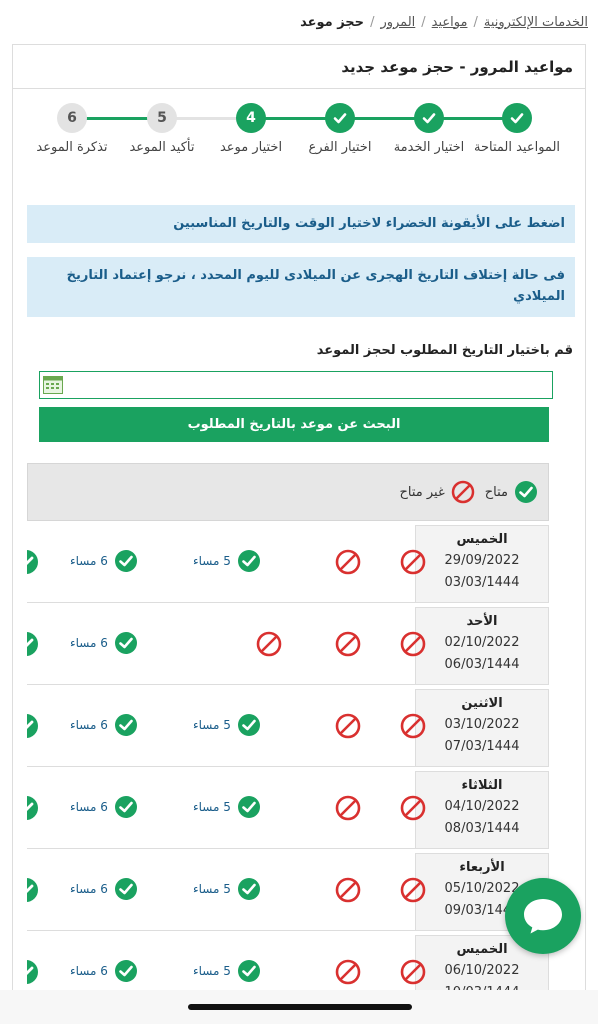 The image size is (598, 1024). What do you see at coordinates (482, 703) in the screenshot?
I see `day-name: الاثنين` at bounding box center [482, 703].